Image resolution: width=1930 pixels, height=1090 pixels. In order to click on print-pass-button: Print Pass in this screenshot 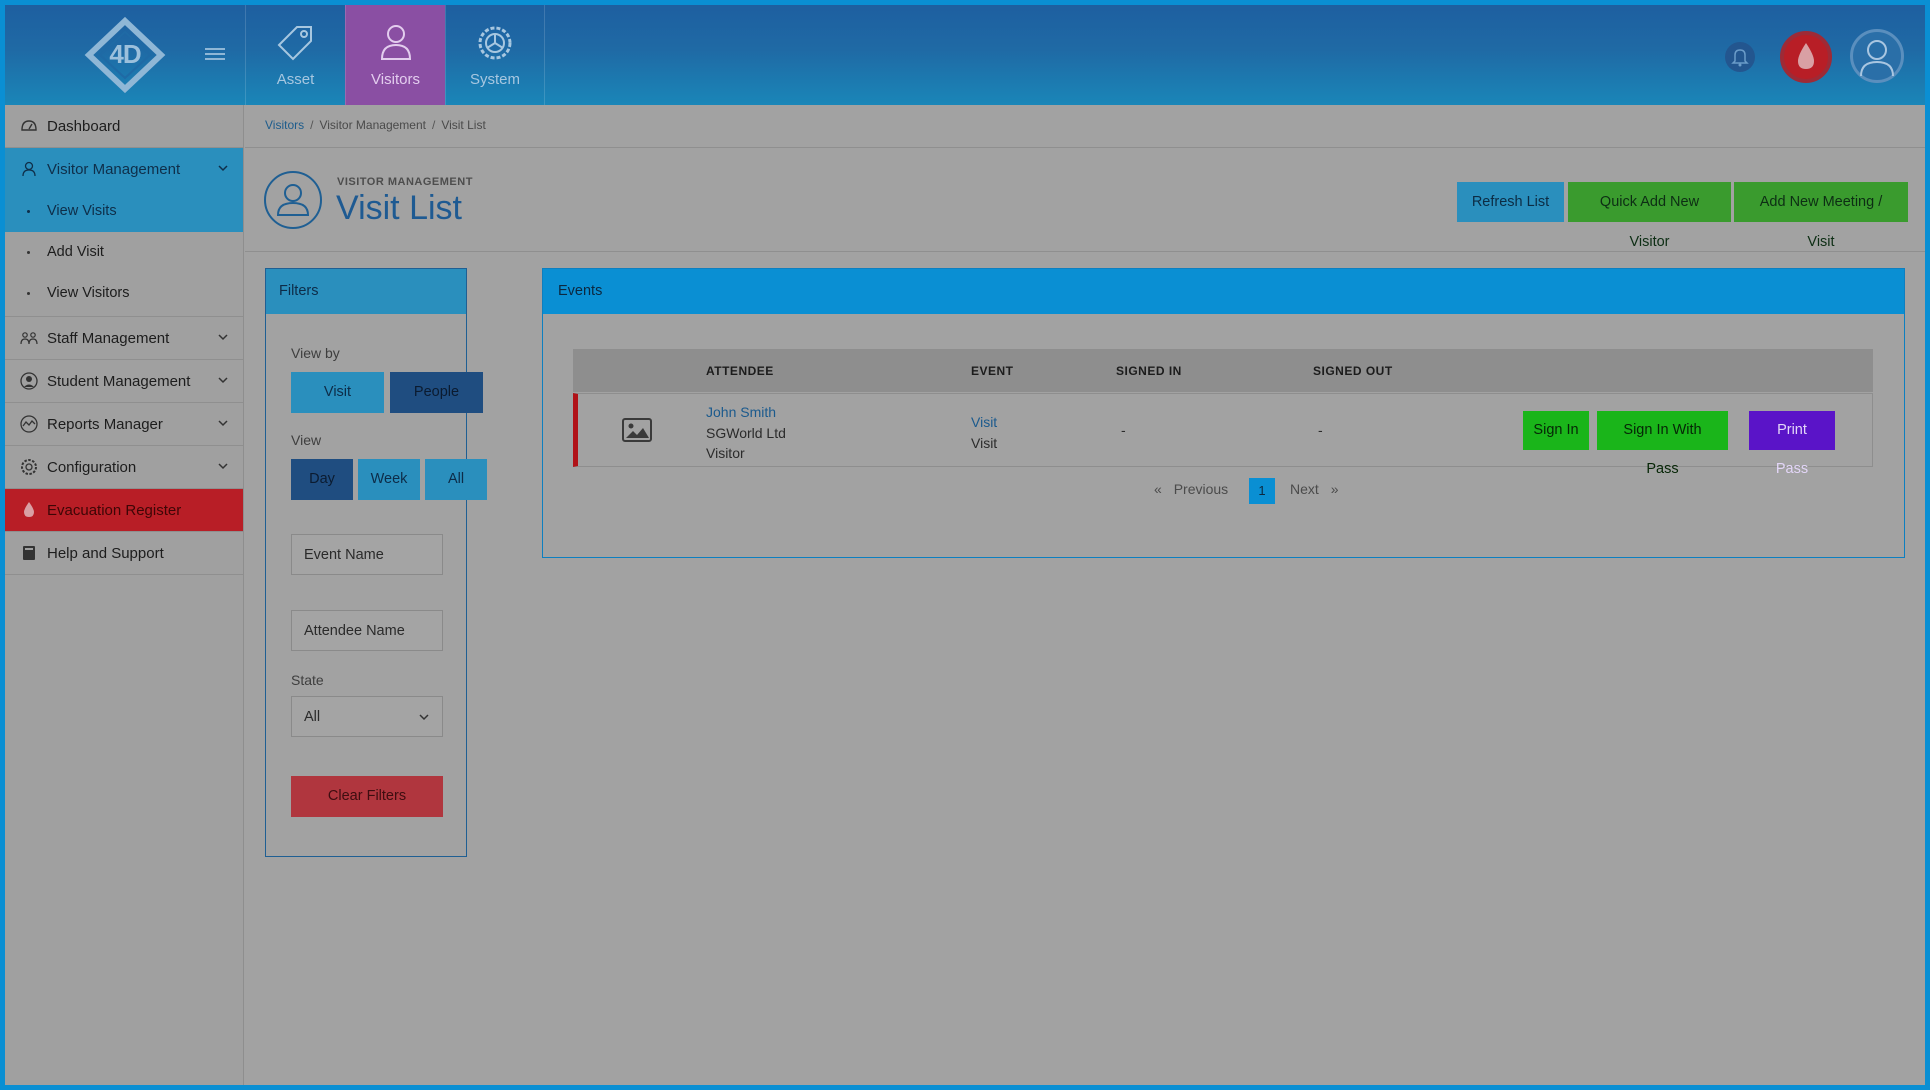, I will do `click(1792, 444)`.